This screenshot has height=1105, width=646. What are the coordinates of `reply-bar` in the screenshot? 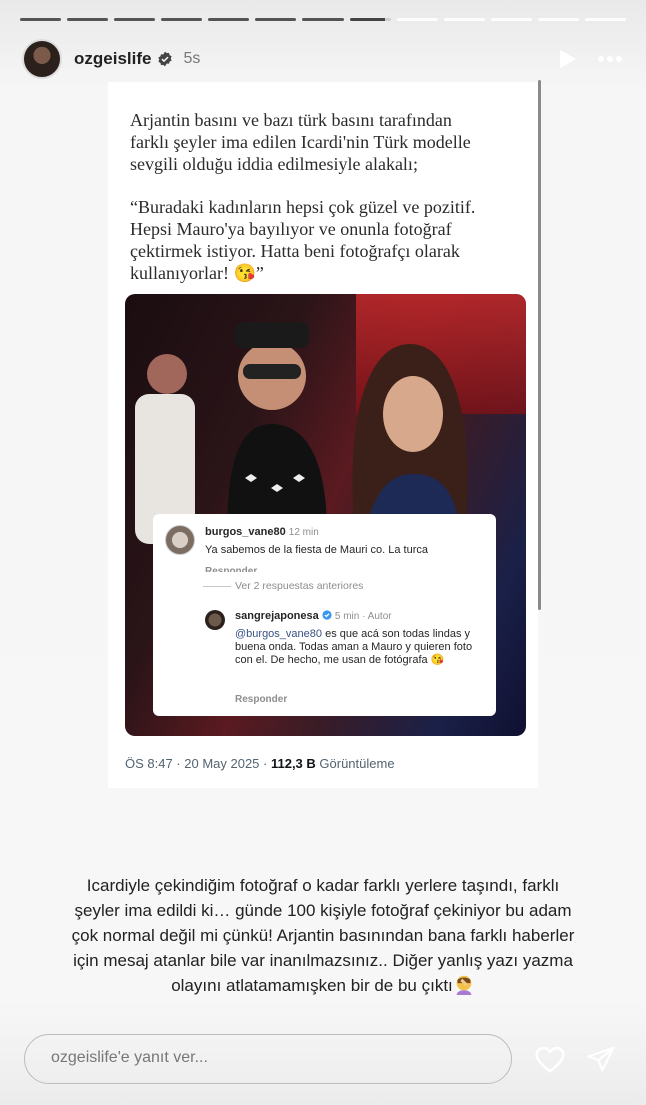 It's located at (268, 1059).